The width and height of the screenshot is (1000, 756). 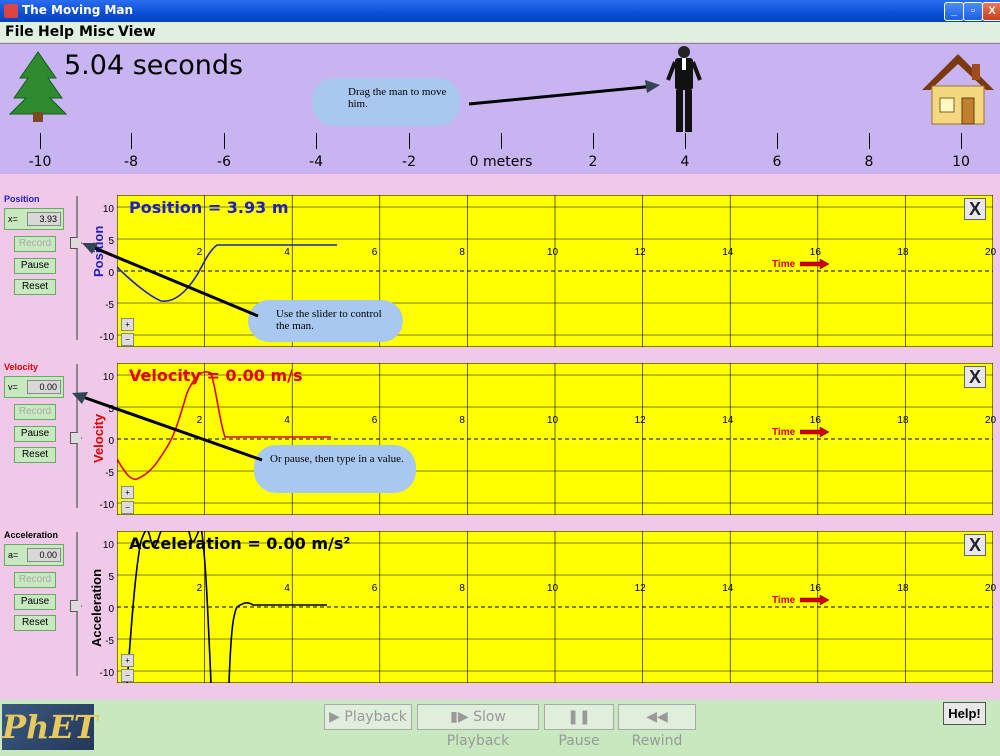 What do you see at coordinates (579, 717) in the screenshot?
I see `pause-icon: ❚❚` at bounding box center [579, 717].